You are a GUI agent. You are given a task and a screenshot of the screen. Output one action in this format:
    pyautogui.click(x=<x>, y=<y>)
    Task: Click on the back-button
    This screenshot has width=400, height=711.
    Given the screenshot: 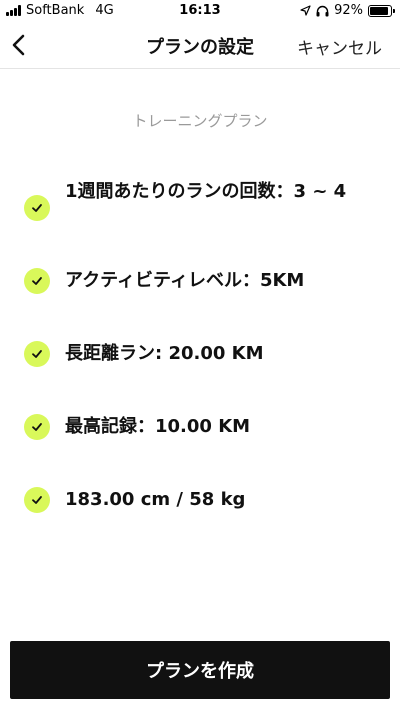 What is the action you would take?
    pyautogui.click(x=21, y=45)
    